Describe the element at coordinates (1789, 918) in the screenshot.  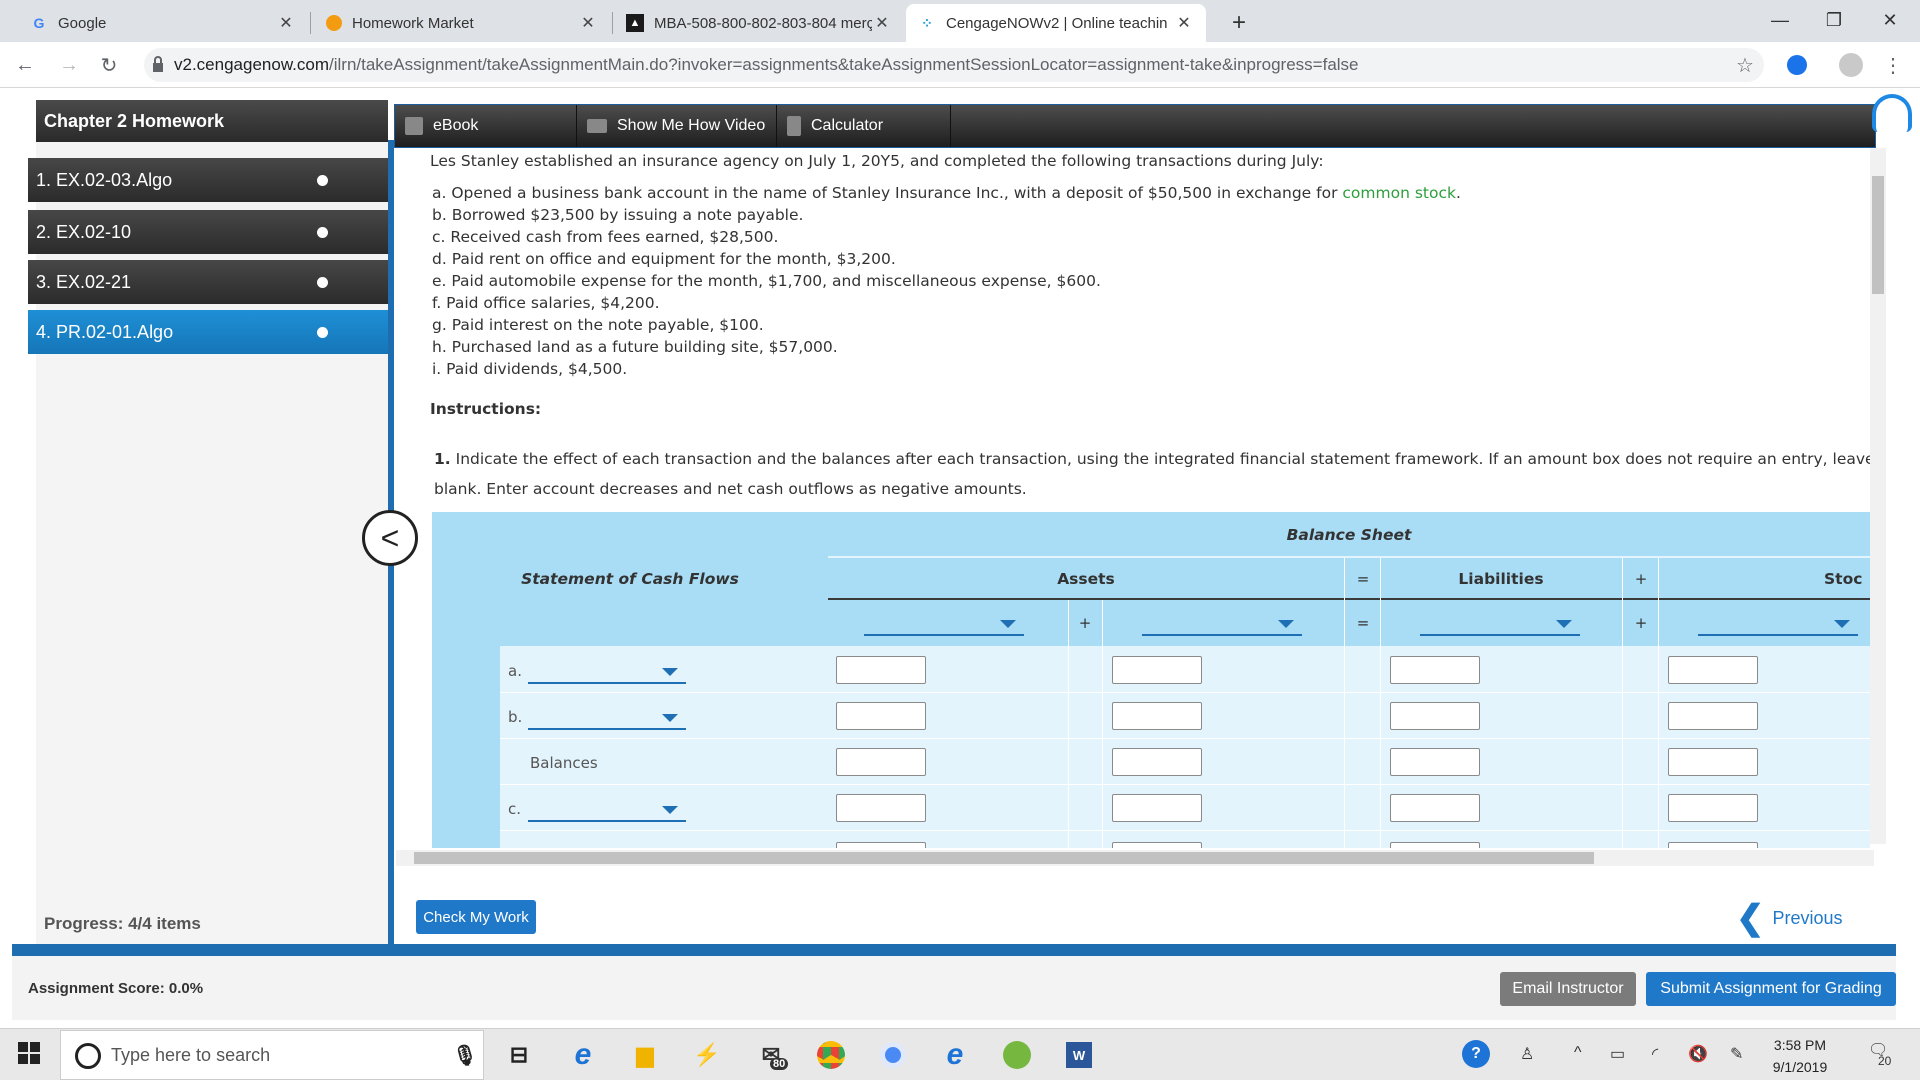
I see `previous-button: ❮ Previous` at that location.